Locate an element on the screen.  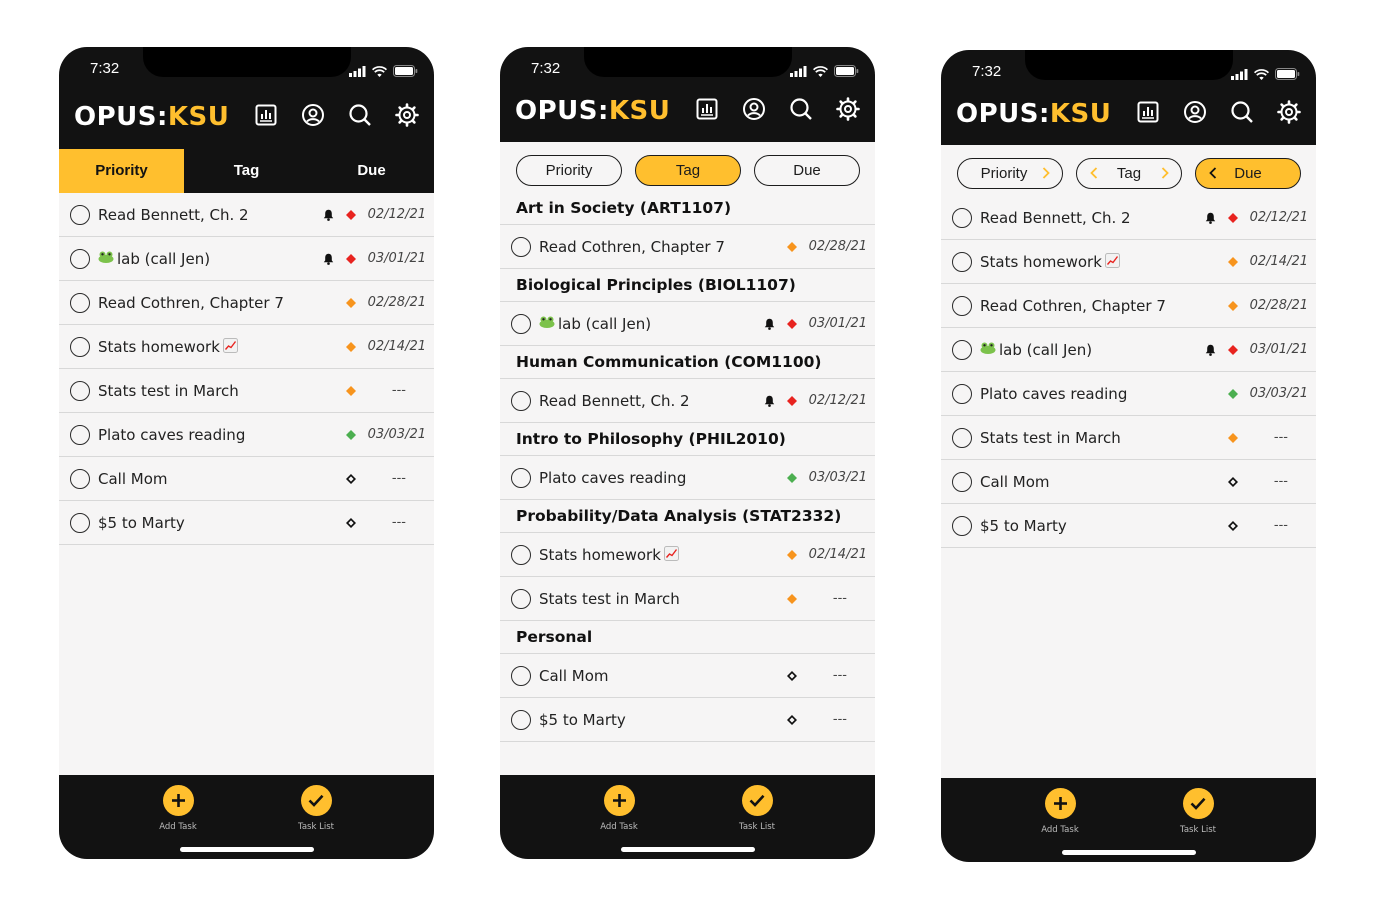
chevron-left-icon is located at coordinates (1094, 173).